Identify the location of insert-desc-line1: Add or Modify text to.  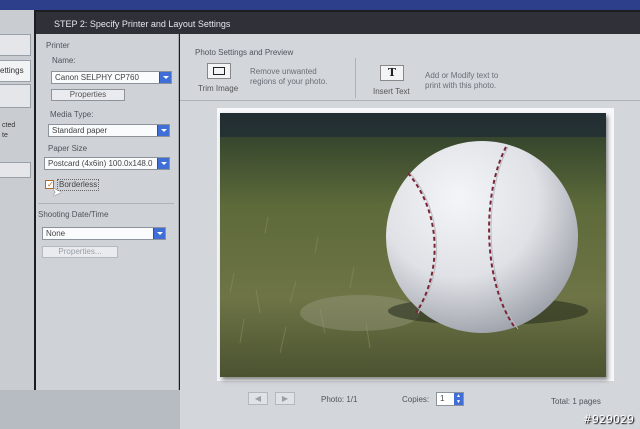
(462, 75).